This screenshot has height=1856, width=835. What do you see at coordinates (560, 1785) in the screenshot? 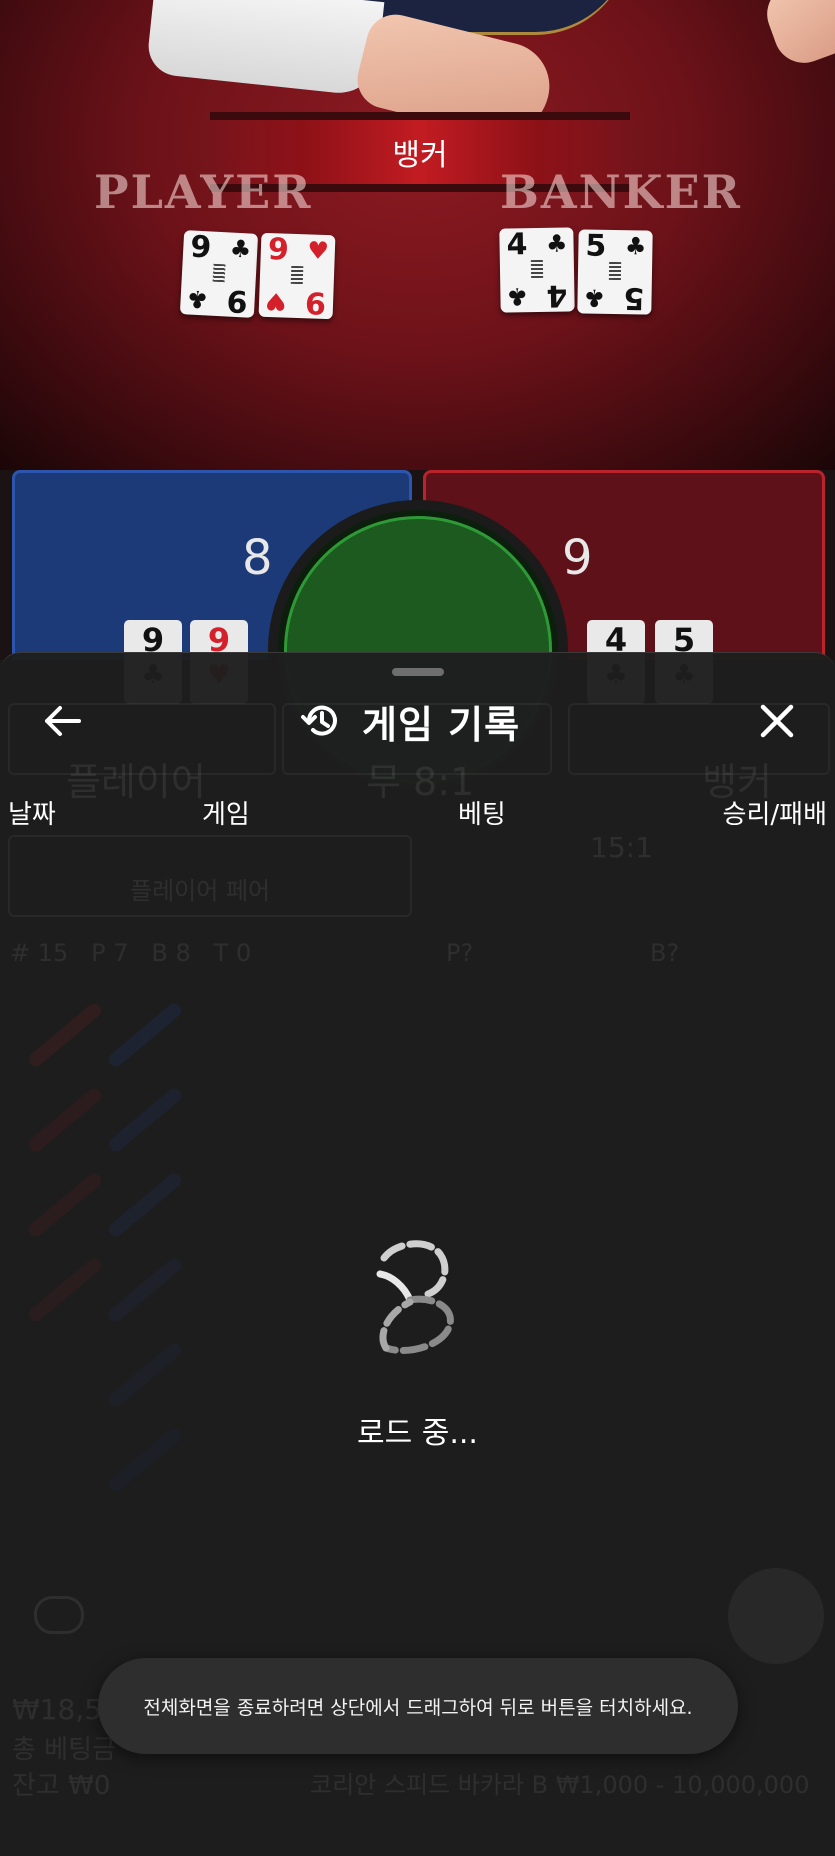
I see `ghost-table-info: 코리안 스피드 바카라 B ₩1,000 - 10,000,000` at bounding box center [560, 1785].